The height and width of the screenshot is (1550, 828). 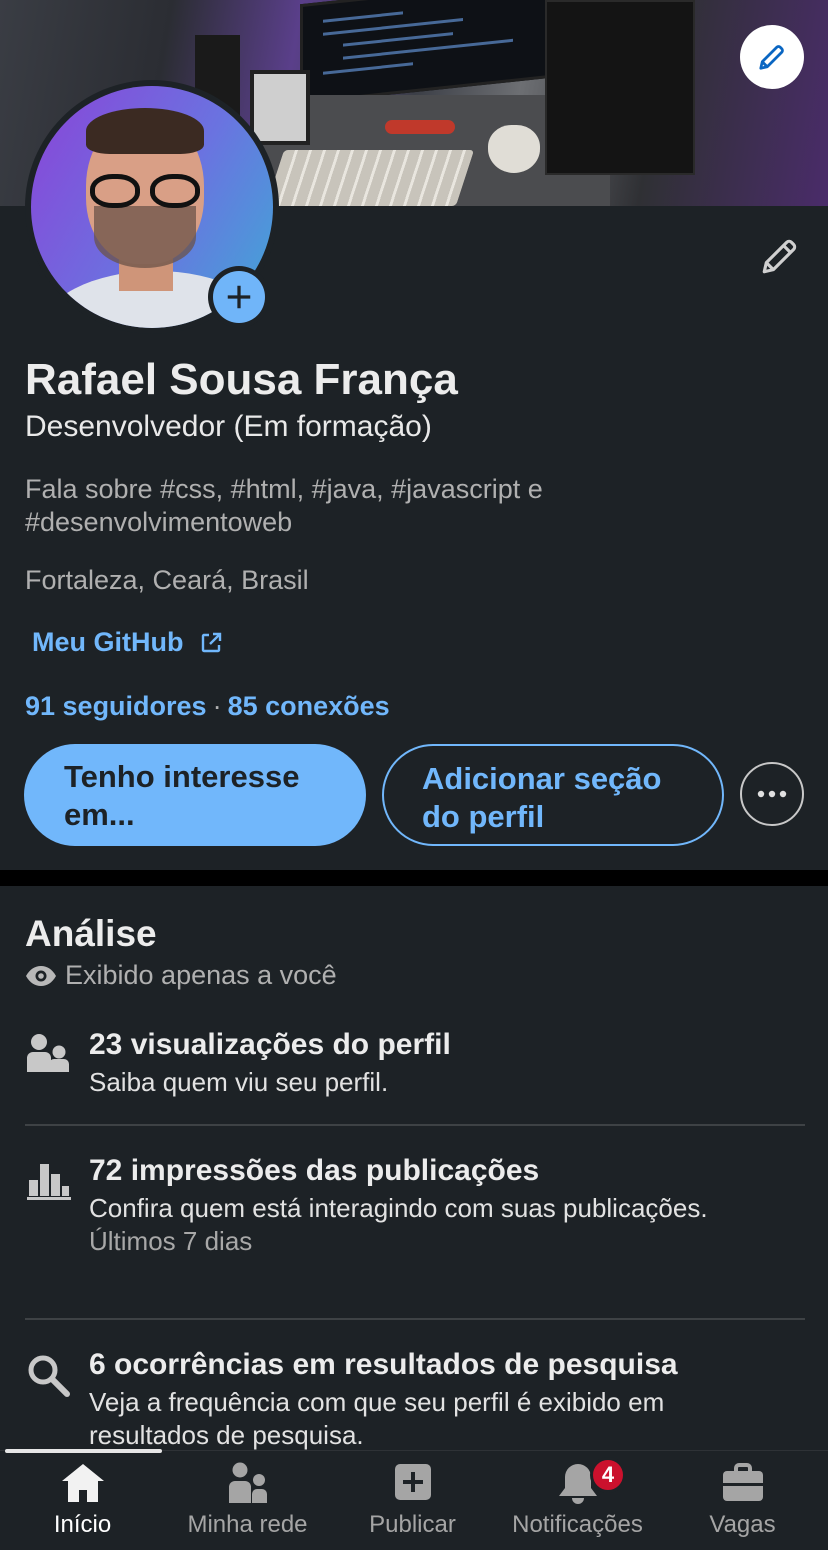 I want to click on edit-cover-button, so click(x=772, y=57).